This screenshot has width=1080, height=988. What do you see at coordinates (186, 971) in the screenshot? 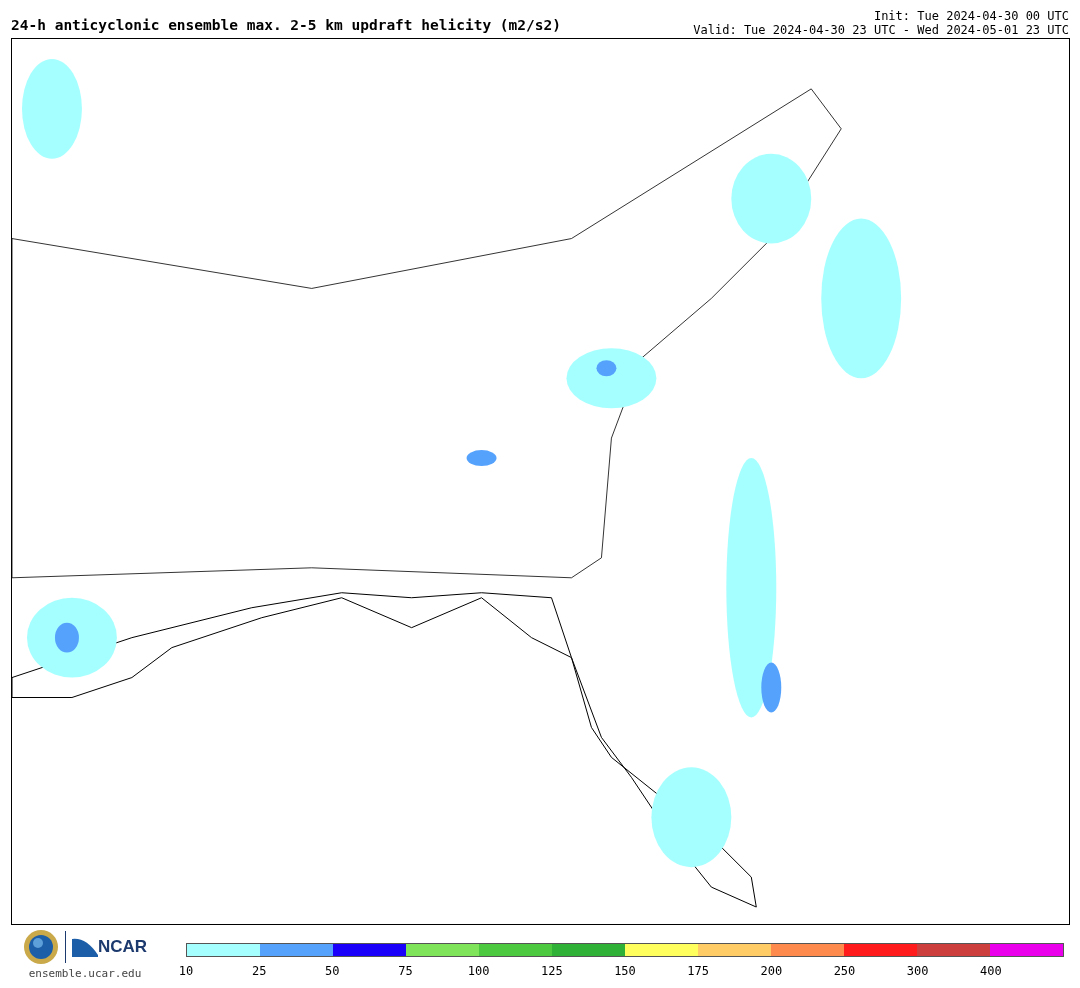
I see `tick-label: 10` at bounding box center [186, 971].